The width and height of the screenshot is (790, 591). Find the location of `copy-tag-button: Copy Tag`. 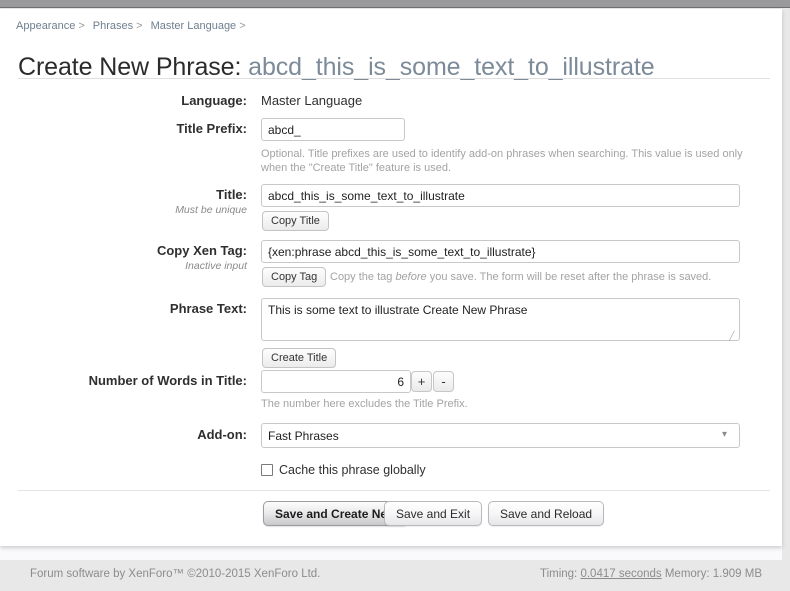

copy-tag-button: Copy Tag is located at coordinates (294, 277).